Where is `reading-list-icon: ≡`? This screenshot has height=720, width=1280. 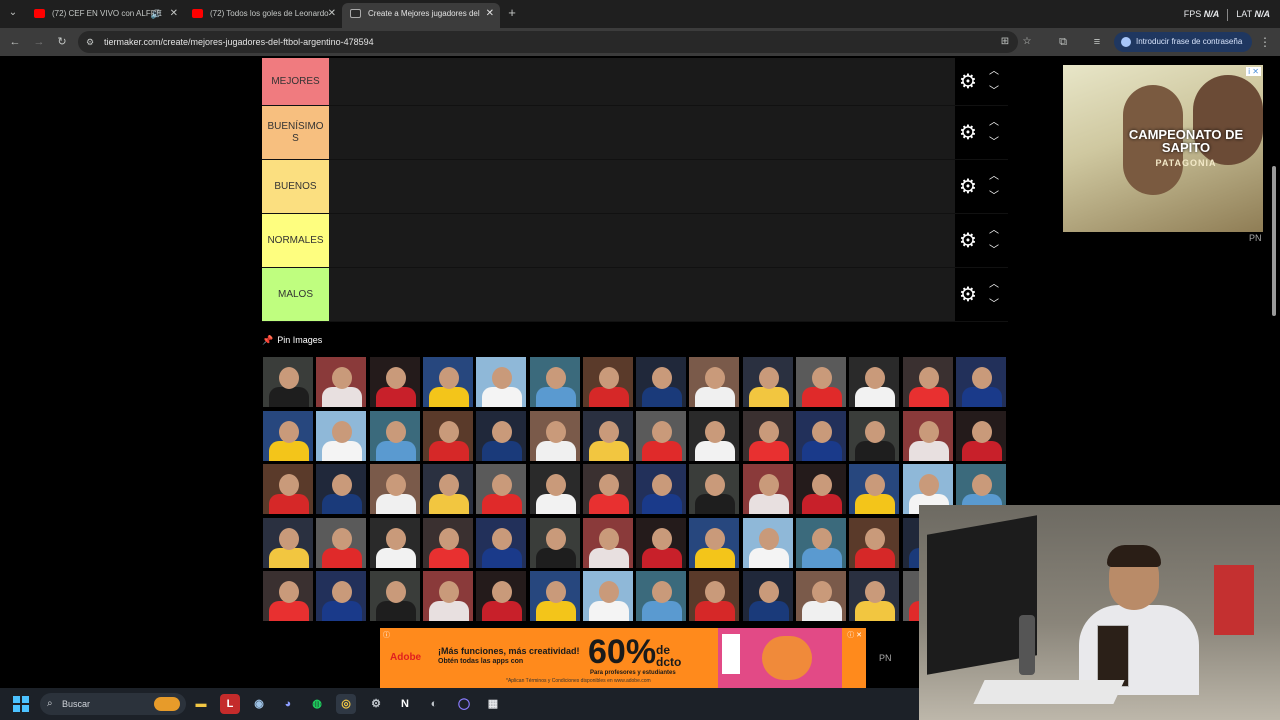 reading-list-icon: ≡ is located at coordinates (1097, 42).